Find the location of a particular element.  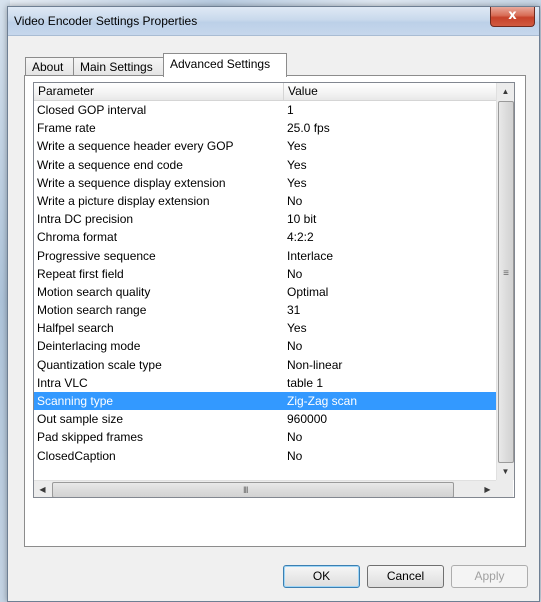

table-row: Pad skipped frames No is located at coordinates (265, 437).